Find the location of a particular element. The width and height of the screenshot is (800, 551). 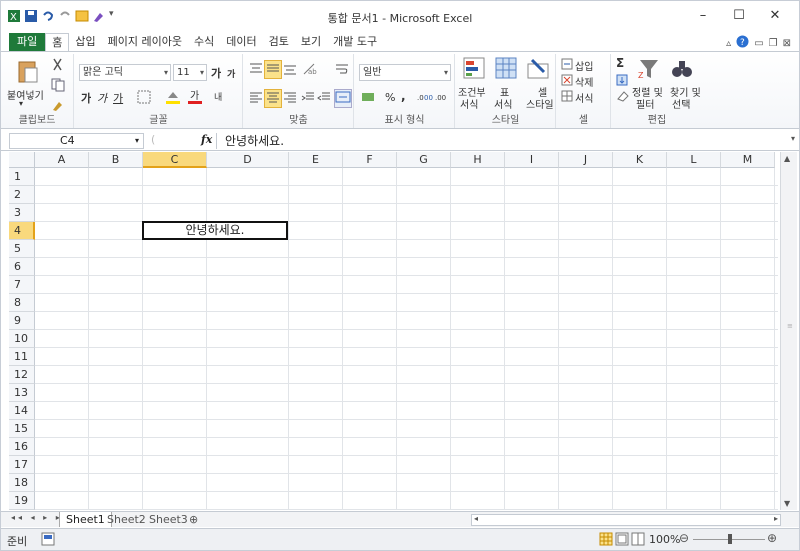

row-header-10: 10 is located at coordinates (22, 339).